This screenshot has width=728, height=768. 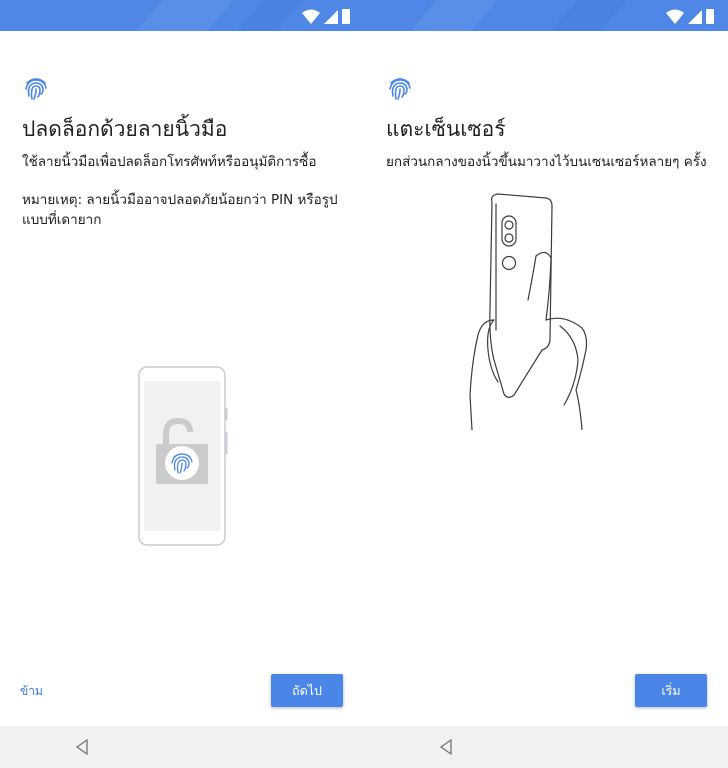 I want to click on phone-lock-illustration, so click(x=183, y=456).